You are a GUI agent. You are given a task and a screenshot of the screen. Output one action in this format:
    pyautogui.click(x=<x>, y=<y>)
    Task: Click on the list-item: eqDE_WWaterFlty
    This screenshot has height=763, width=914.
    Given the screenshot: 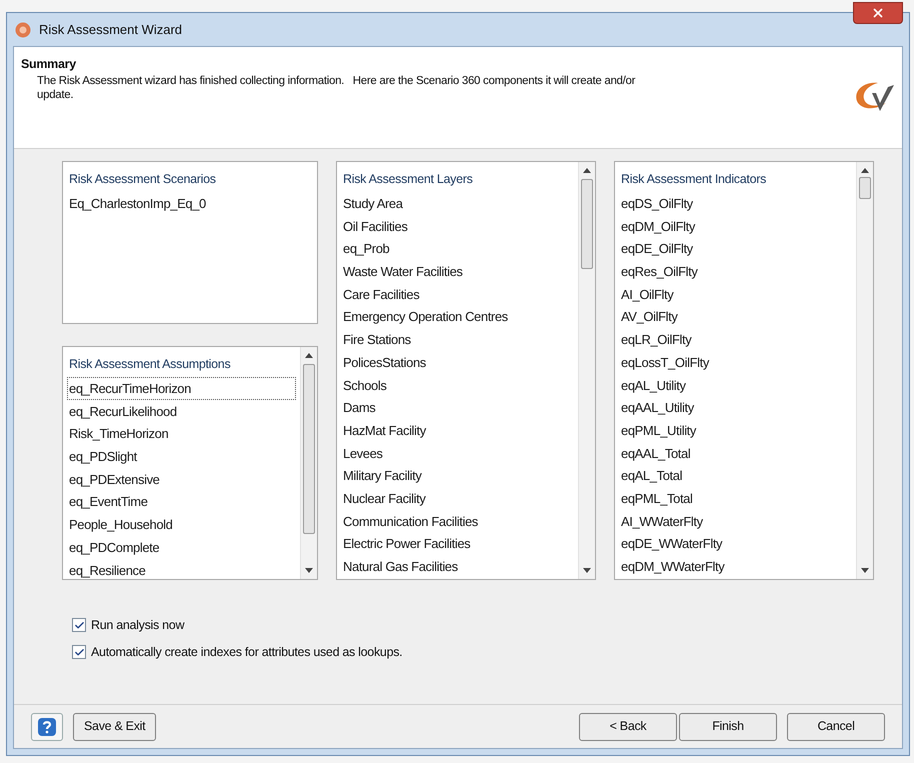 What is the action you would take?
    pyautogui.click(x=735, y=543)
    